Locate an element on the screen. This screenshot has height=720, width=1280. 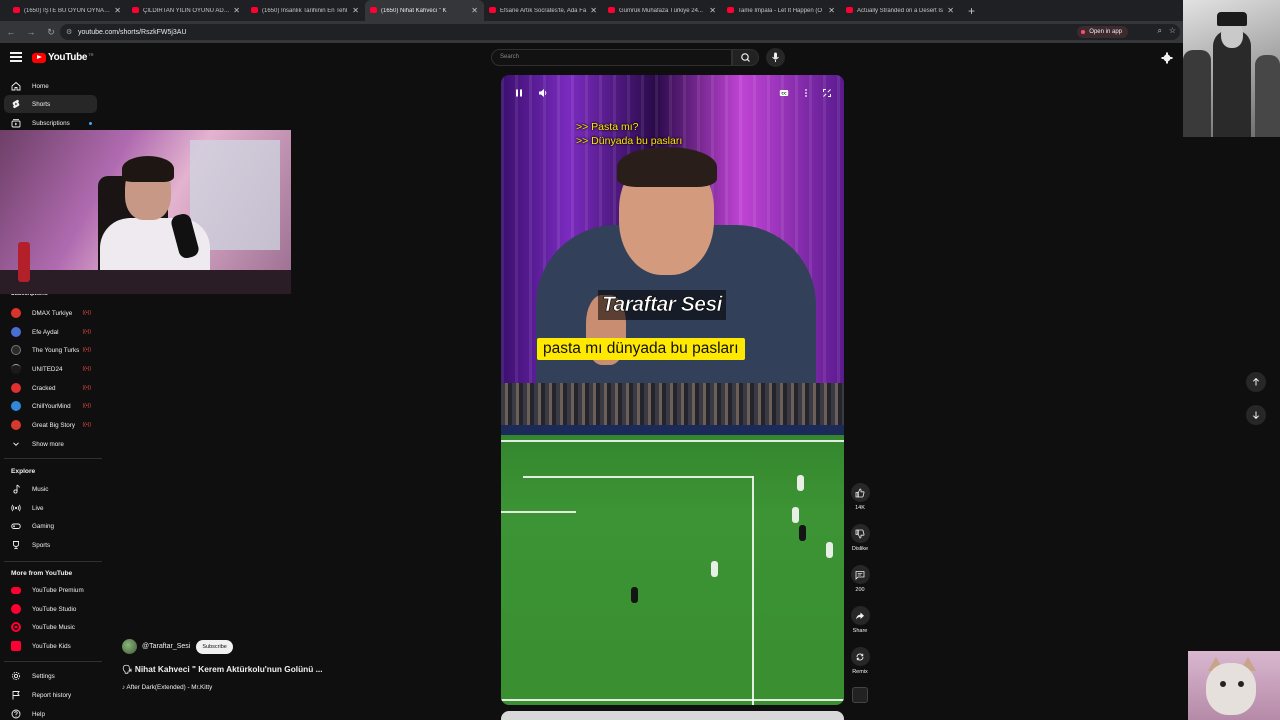
sidebar-item-music: Music is located at coordinates (50, 489).